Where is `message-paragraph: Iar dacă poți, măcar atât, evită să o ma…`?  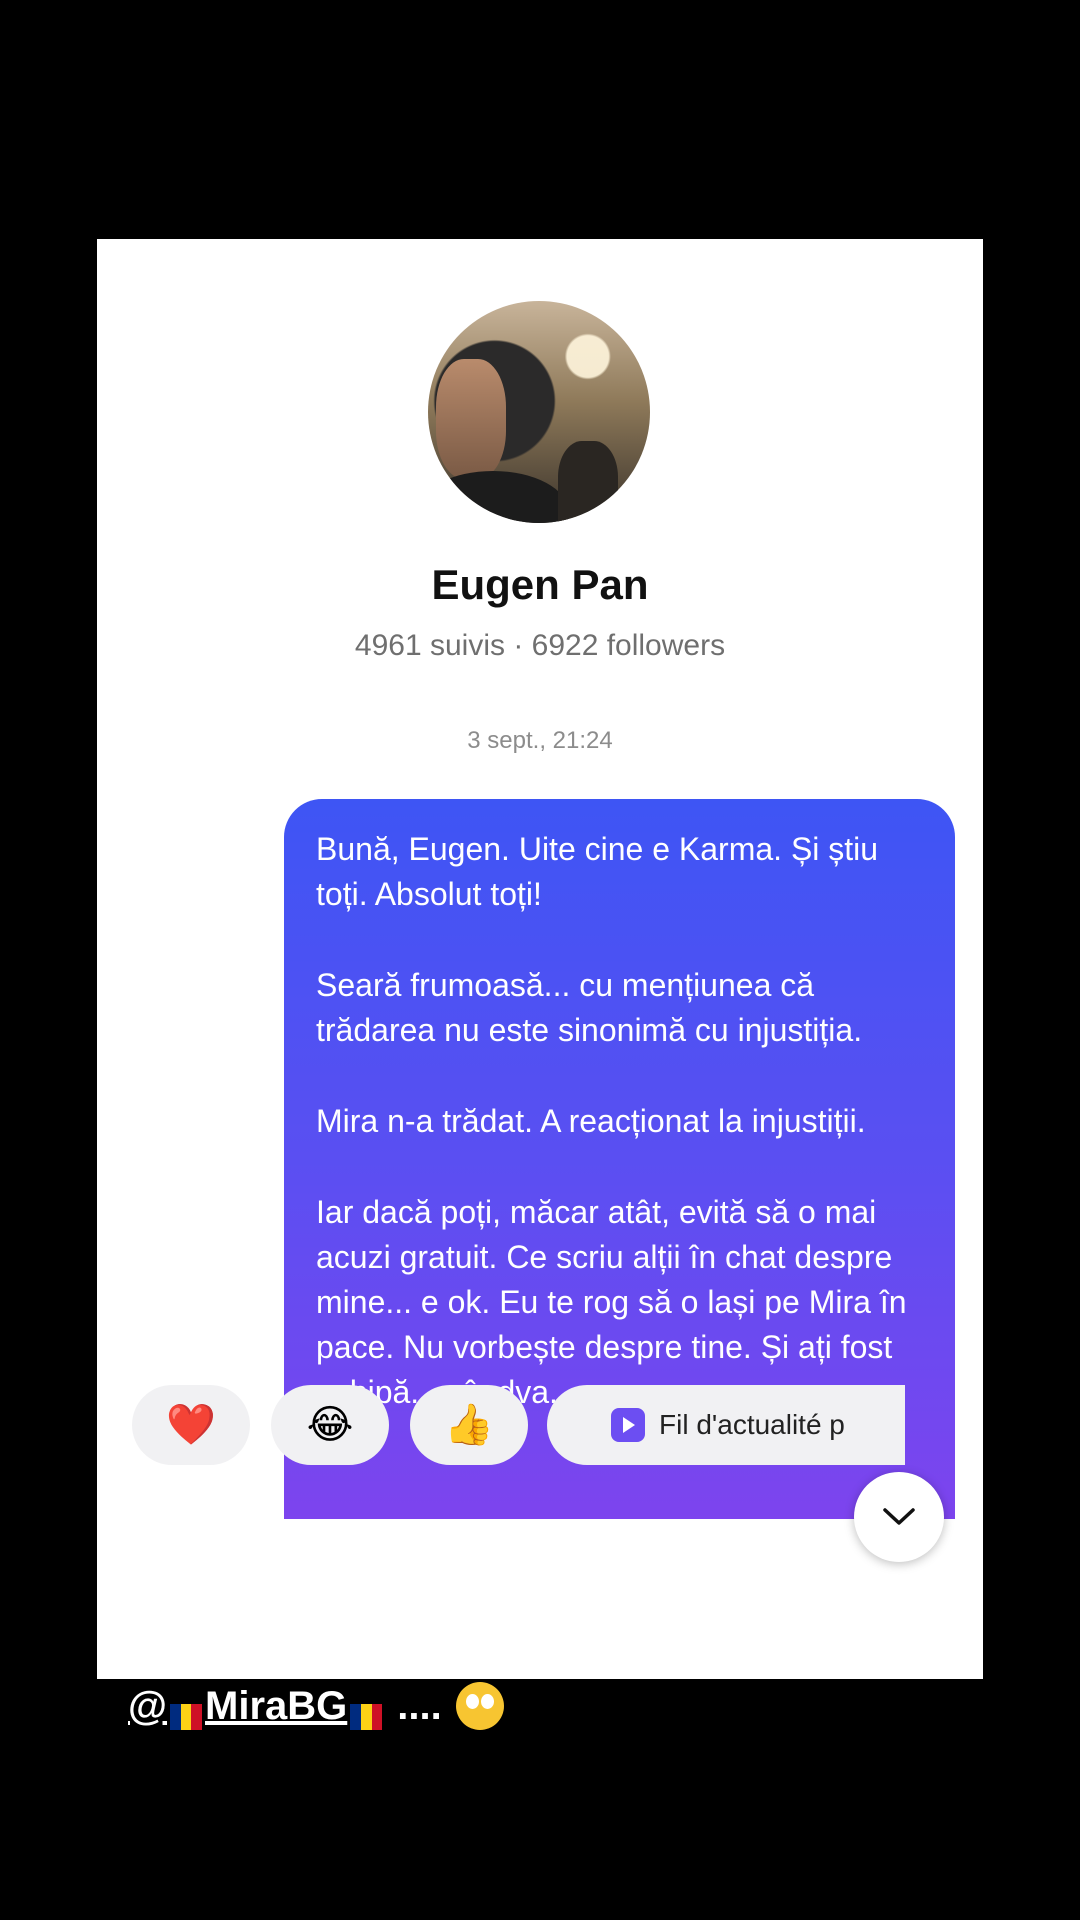 message-paragraph: Iar dacă poți, măcar atât, evită să o ma… is located at coordinates (611, 1302).